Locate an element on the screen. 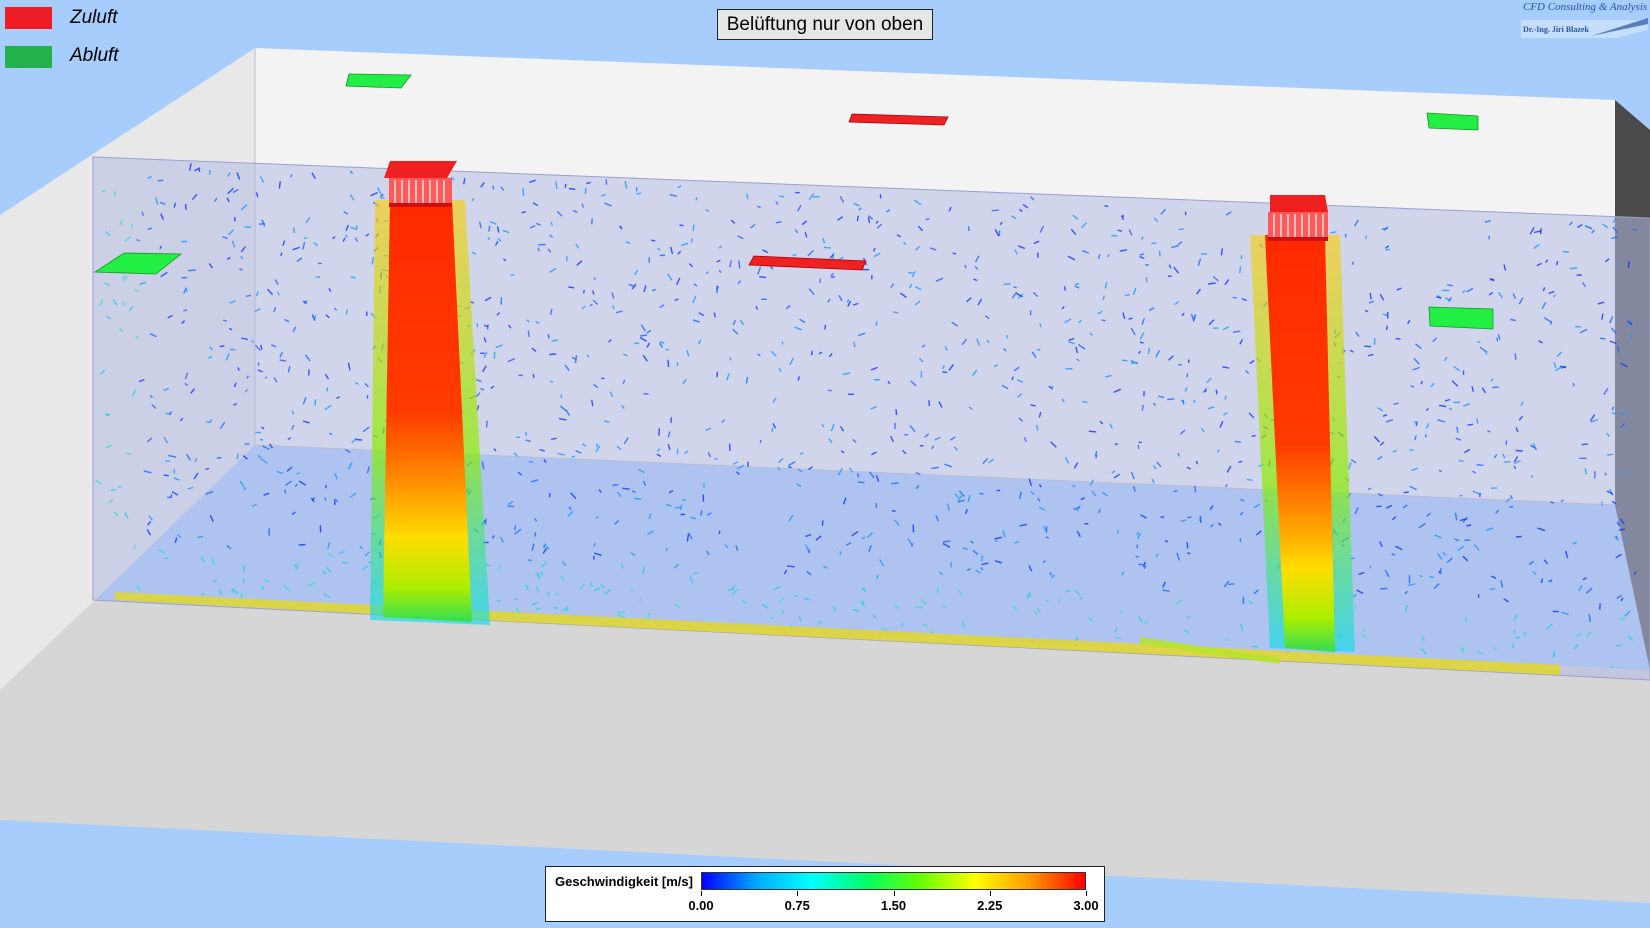  legend-label-supply: Zuluft is located at coordinates (94, 17).